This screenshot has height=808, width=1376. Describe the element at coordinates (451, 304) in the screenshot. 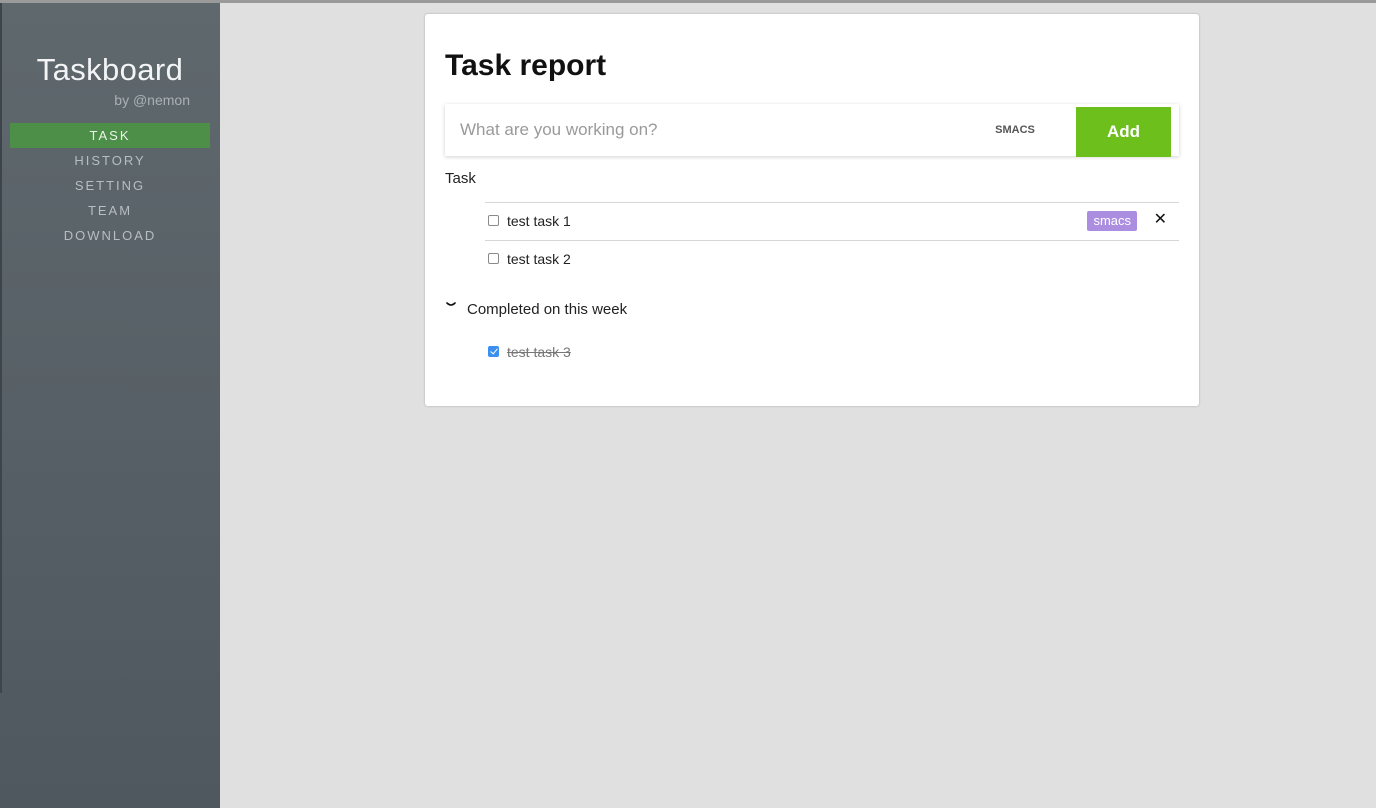

I see `chevron-down-icon` at that location.